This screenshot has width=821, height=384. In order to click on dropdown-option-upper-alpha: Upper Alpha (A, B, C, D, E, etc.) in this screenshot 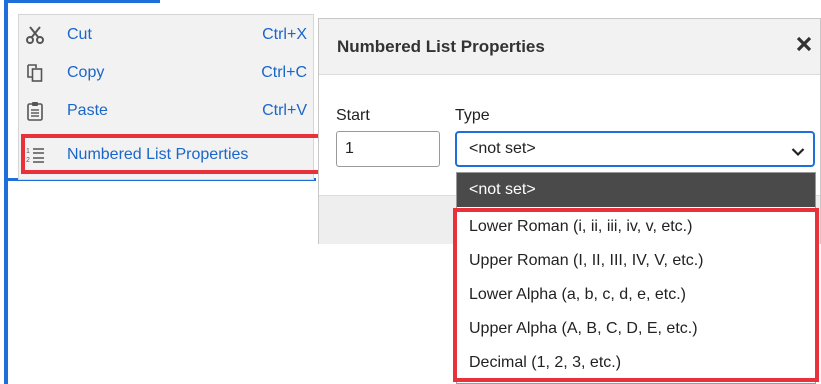, I will do `click(636, 329)`.